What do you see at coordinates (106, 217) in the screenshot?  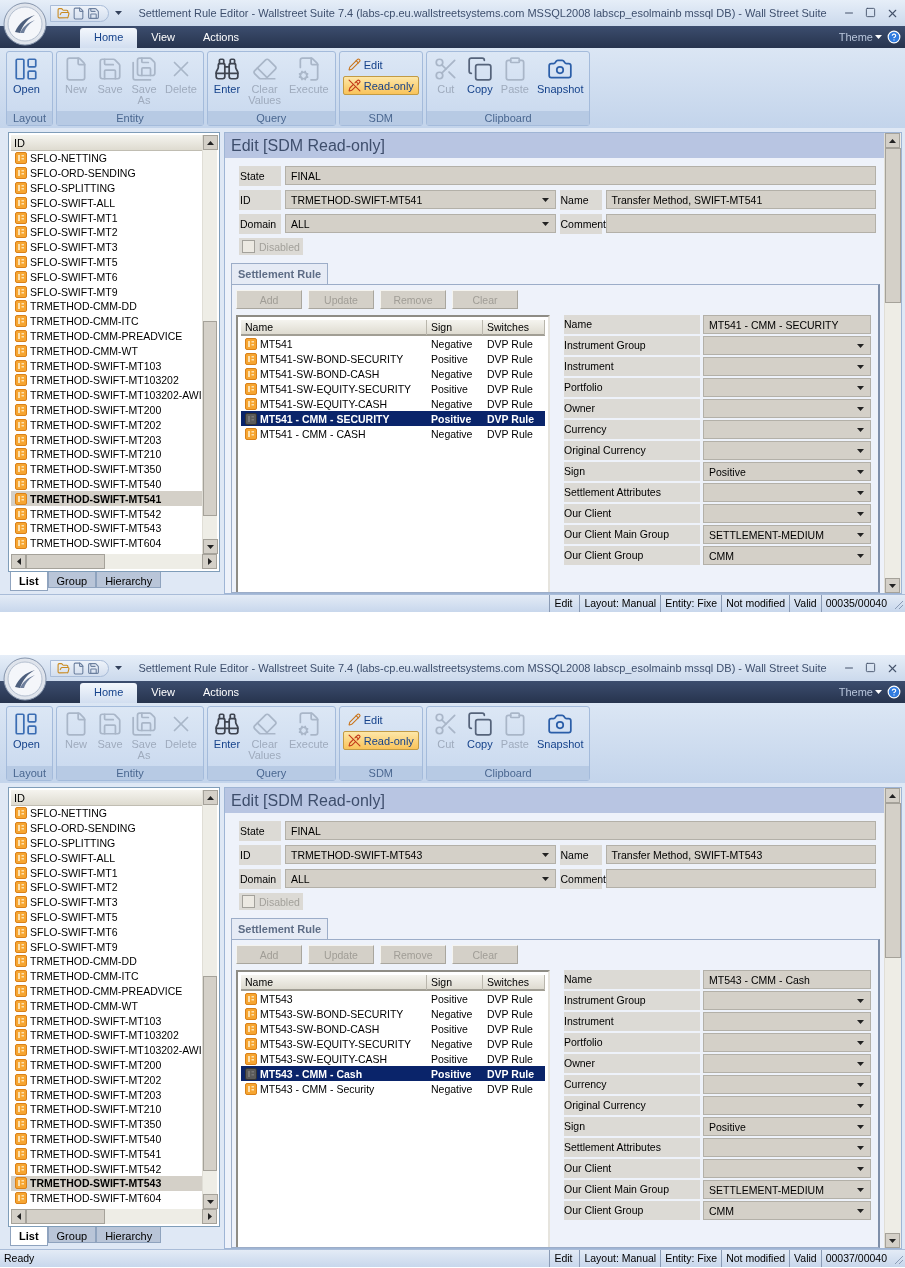 I see `list-item: SFLO-SWIFT-MT1` at bounding box center [106, 217].